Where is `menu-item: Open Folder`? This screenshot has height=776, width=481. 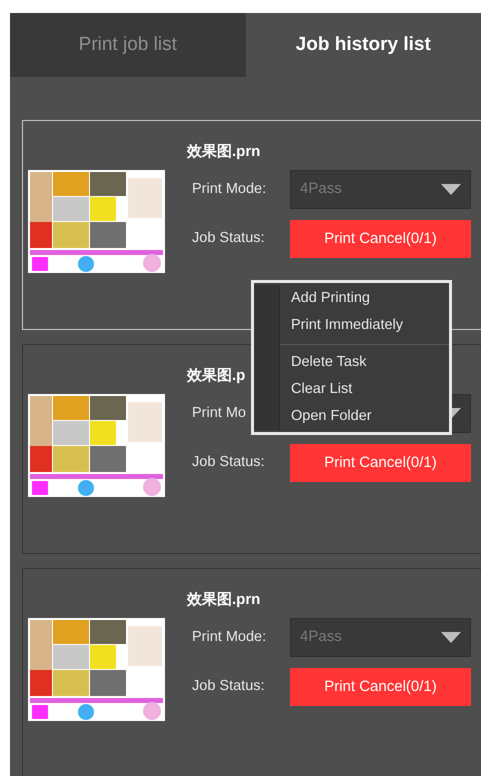 menu-item: Open Folder is located at coordinates (364, 416).